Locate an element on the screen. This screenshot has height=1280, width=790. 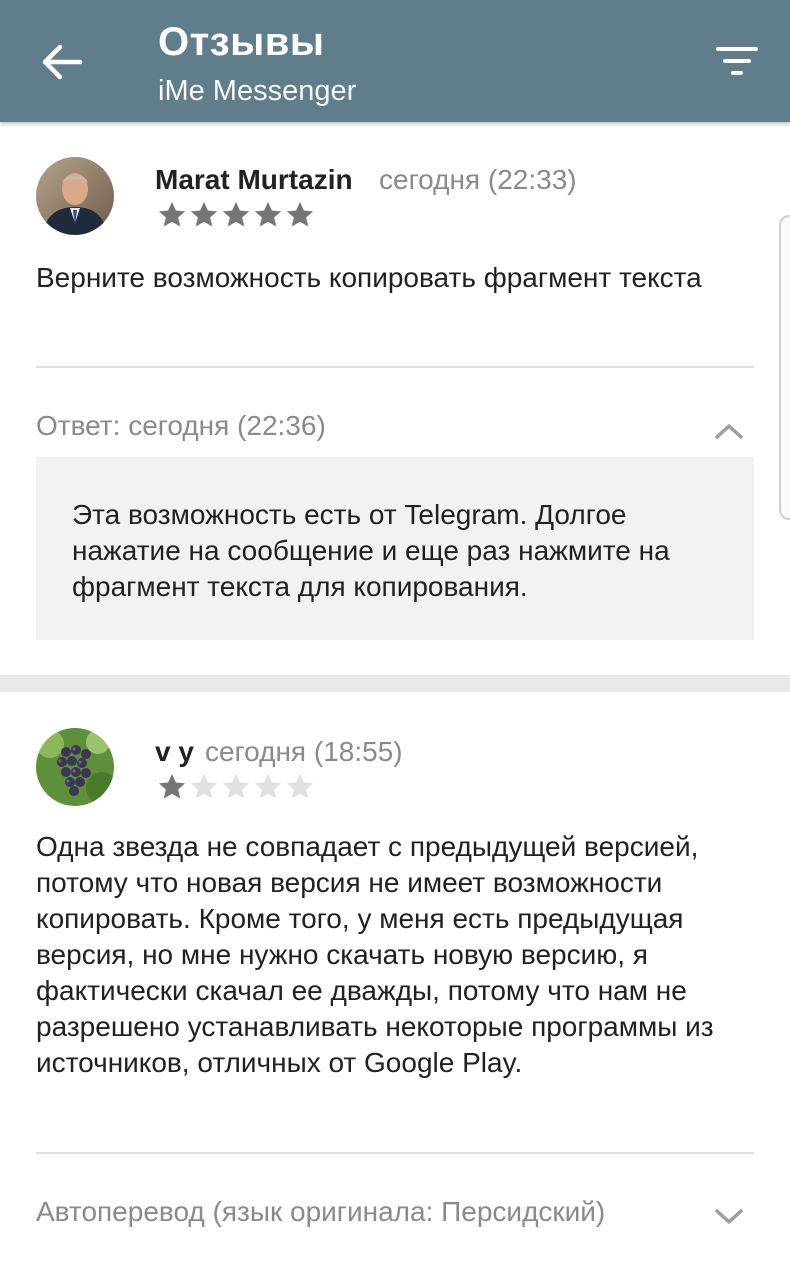
translation-toggle: Автоперевод (язык оригинала: Персидский) is located at coordinates (320, 1212).